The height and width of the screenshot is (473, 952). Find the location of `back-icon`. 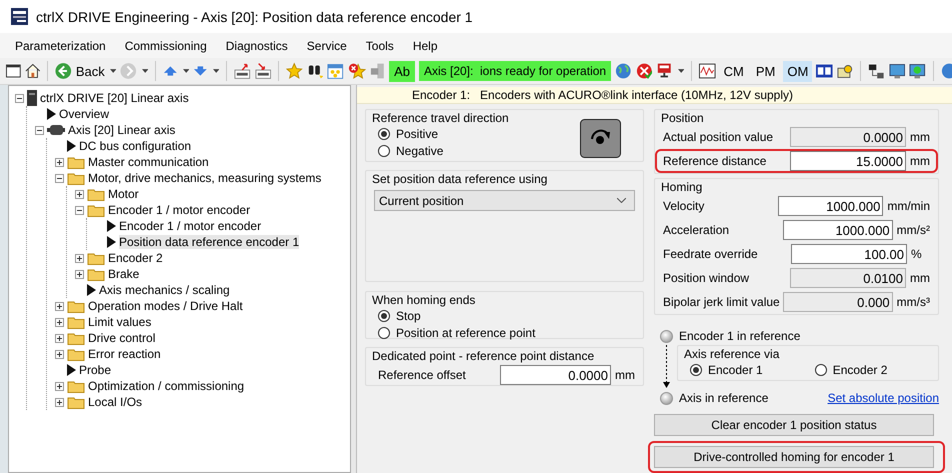

back-icon is located at coordinates (63, 71).